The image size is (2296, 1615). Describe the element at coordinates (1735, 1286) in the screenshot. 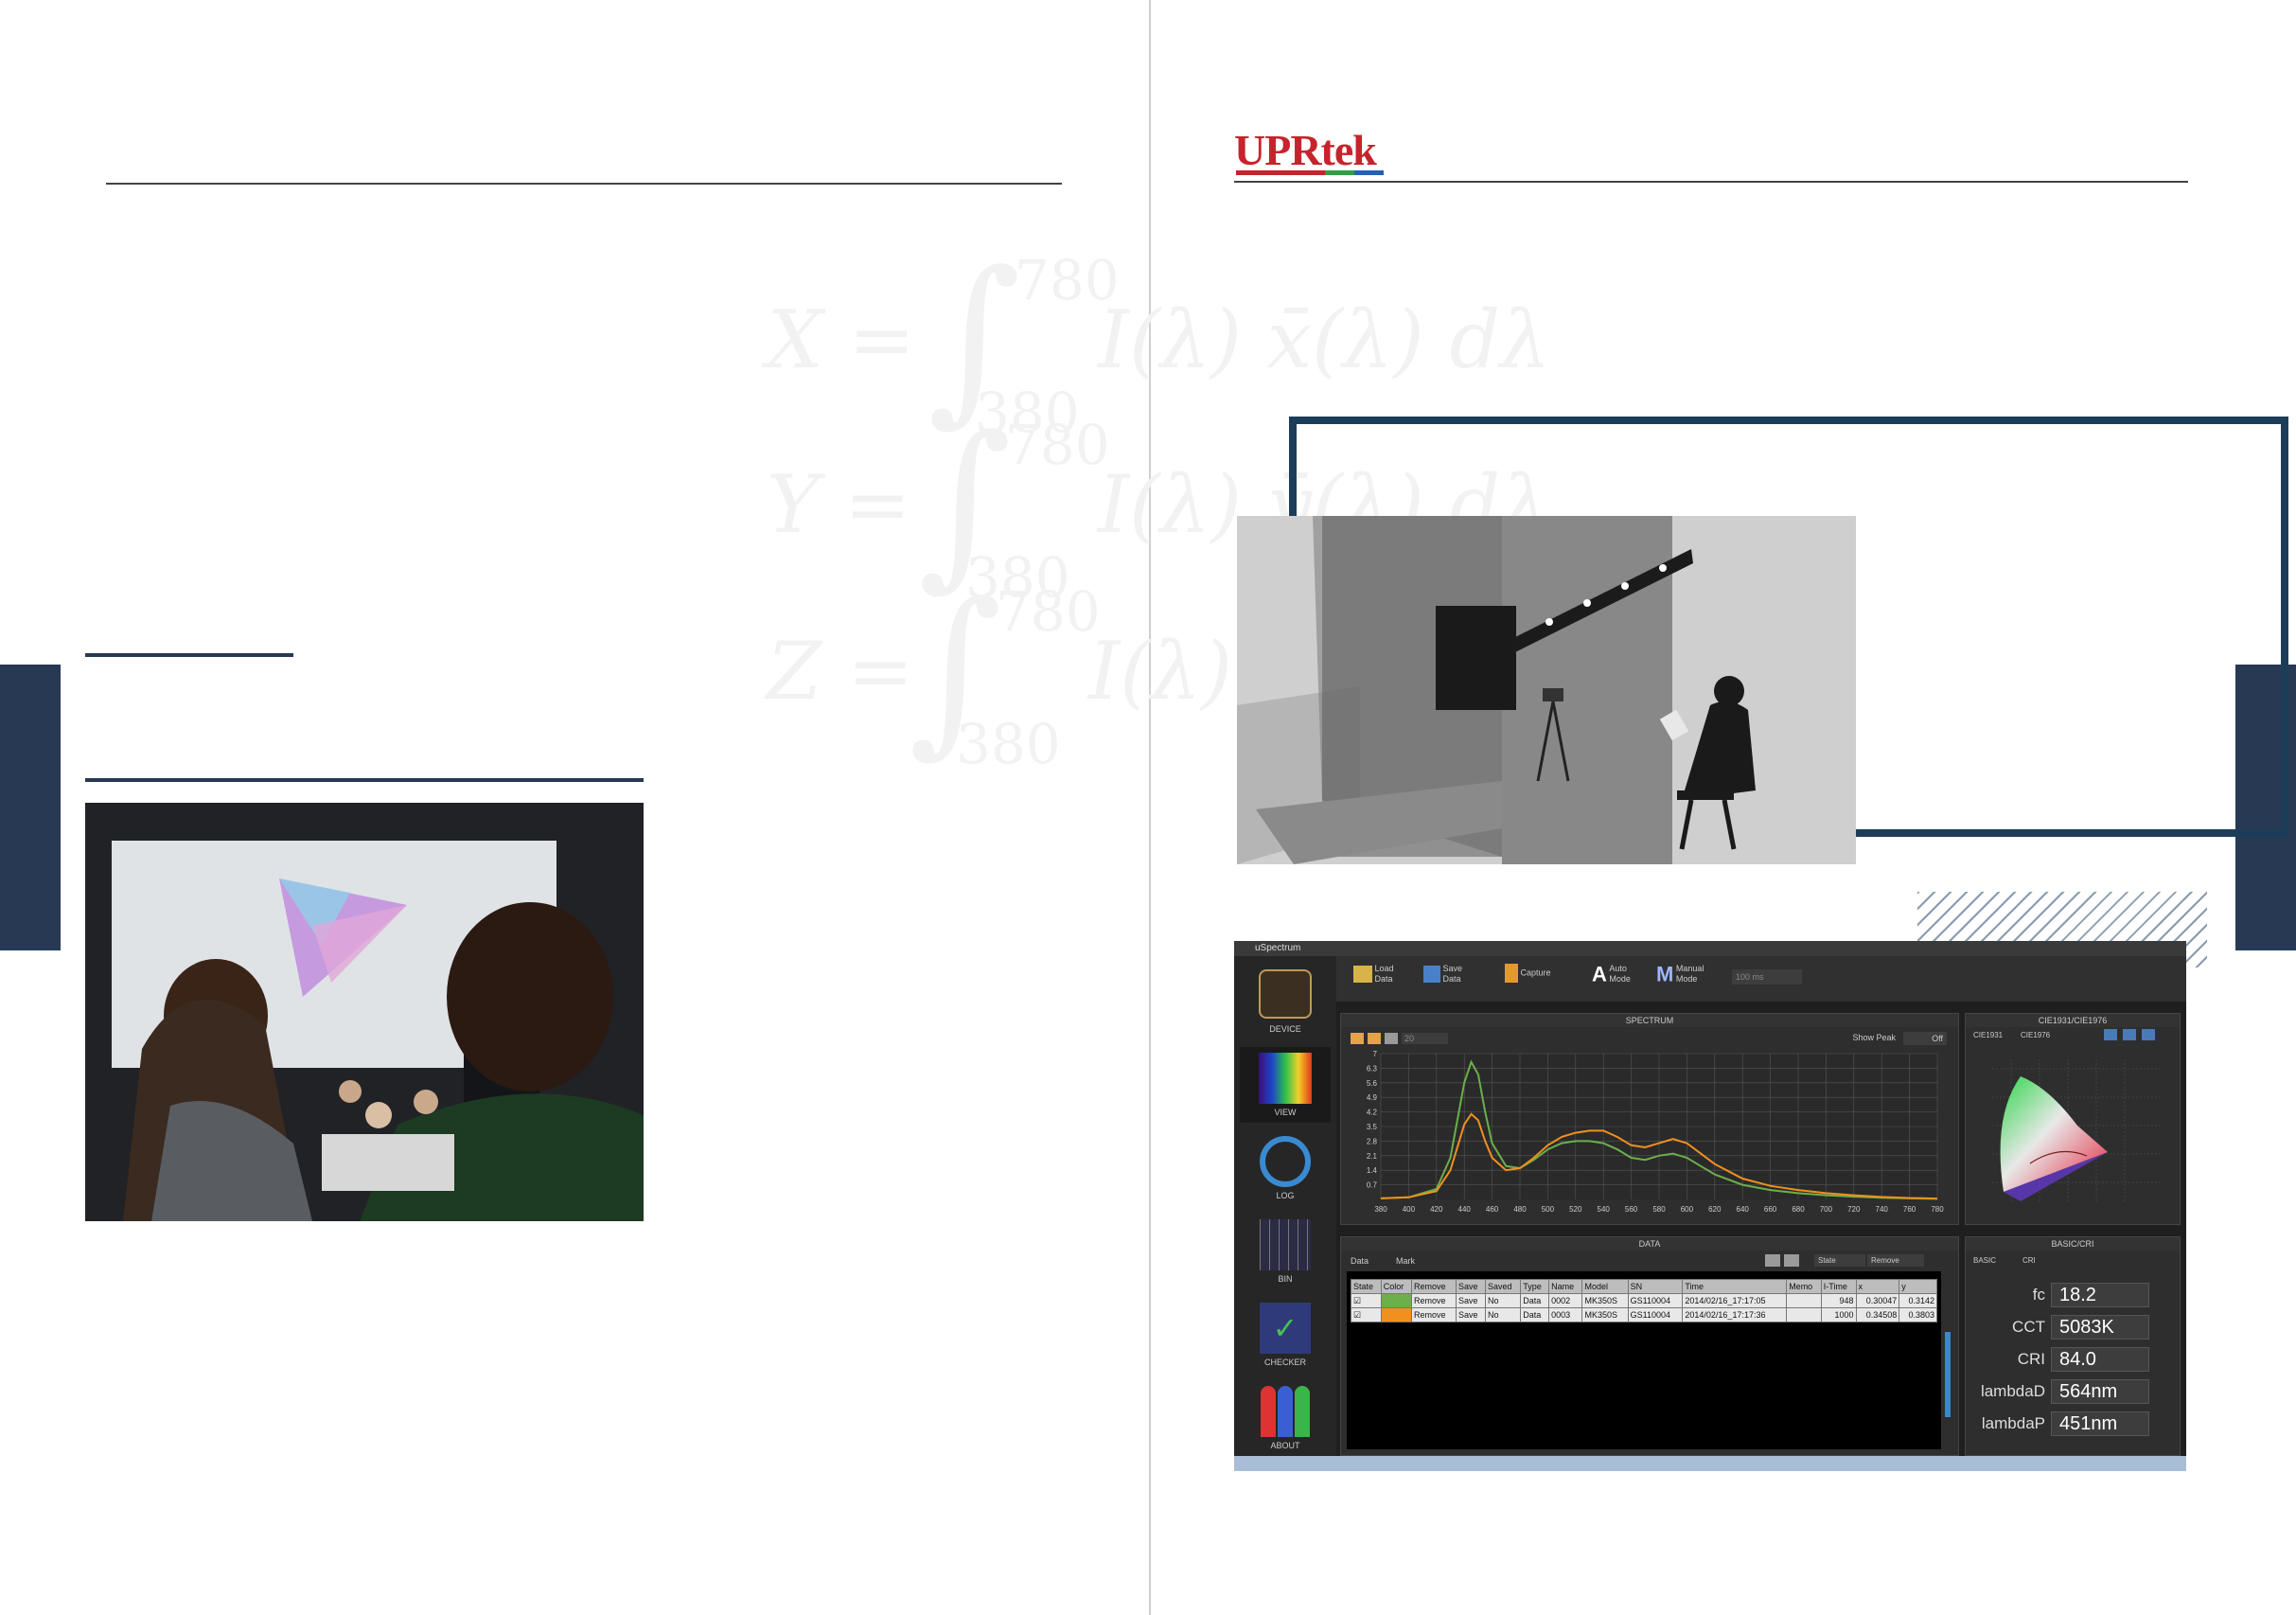

I see `column-header: Time` at that location.